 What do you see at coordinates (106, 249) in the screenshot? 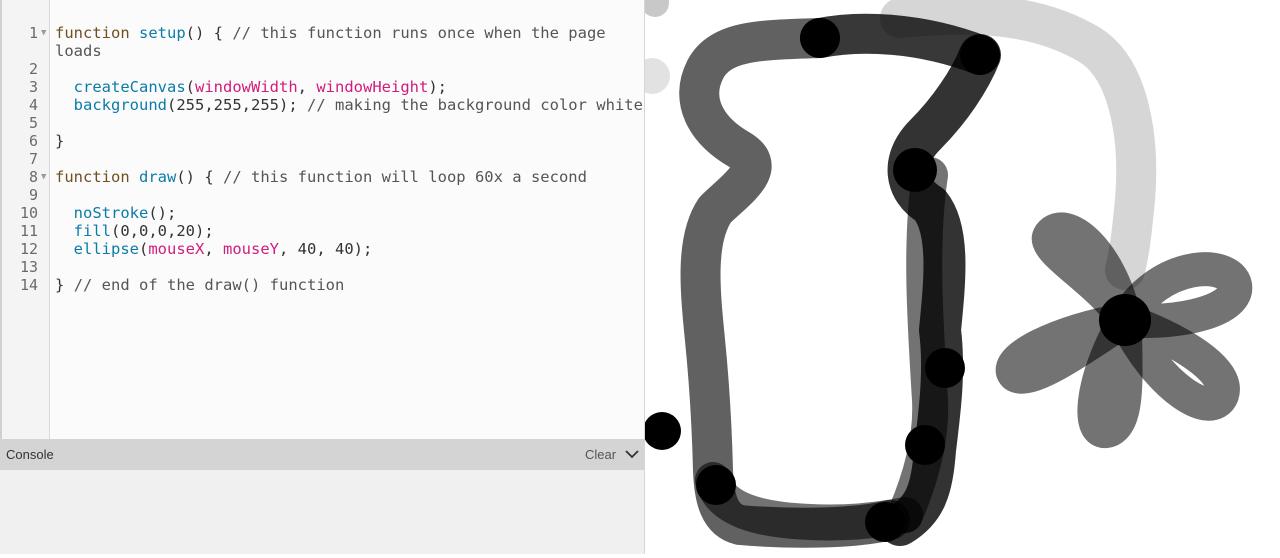
I see `code-function-call: ellipse` at bounding box center [106, 249].